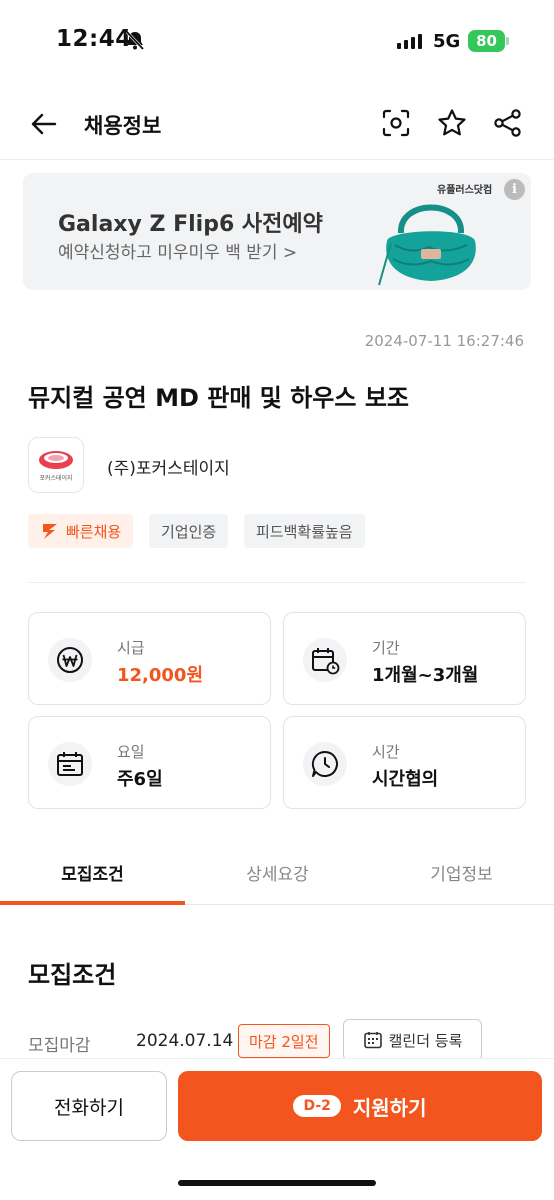 The height and width of the screenshot is (1200, 554). Describe the element at coordinates (461, 872) in the screenshot. I see `tab-company: 기업정보` at that location.